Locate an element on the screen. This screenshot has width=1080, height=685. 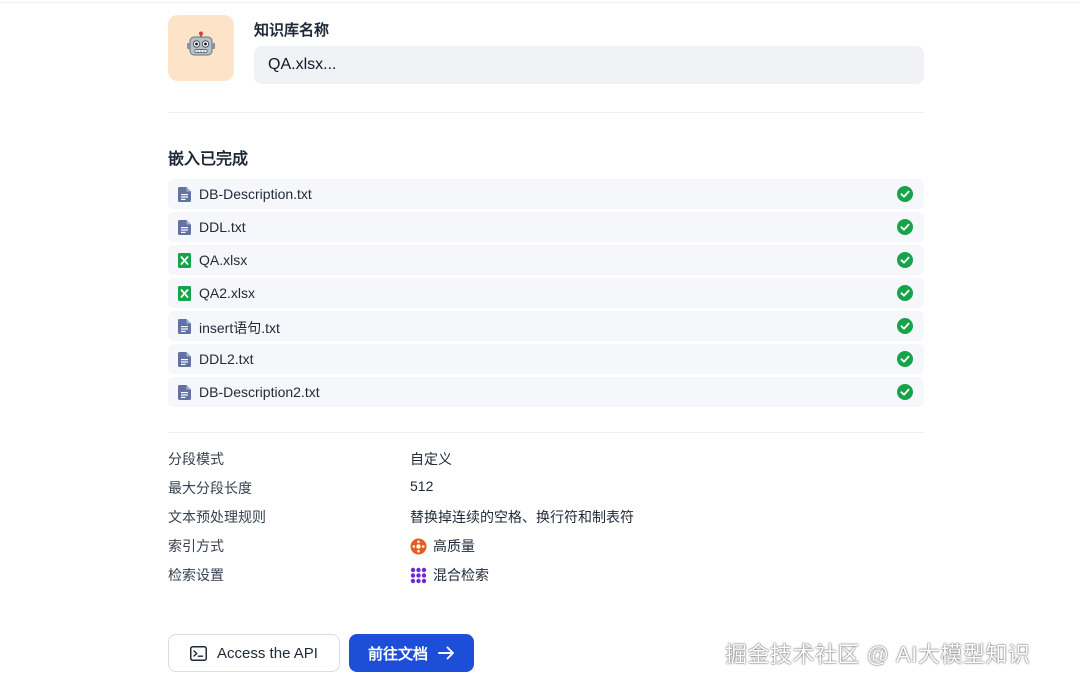
file-name: DDL2.txt is located at coordinates (226, 359).